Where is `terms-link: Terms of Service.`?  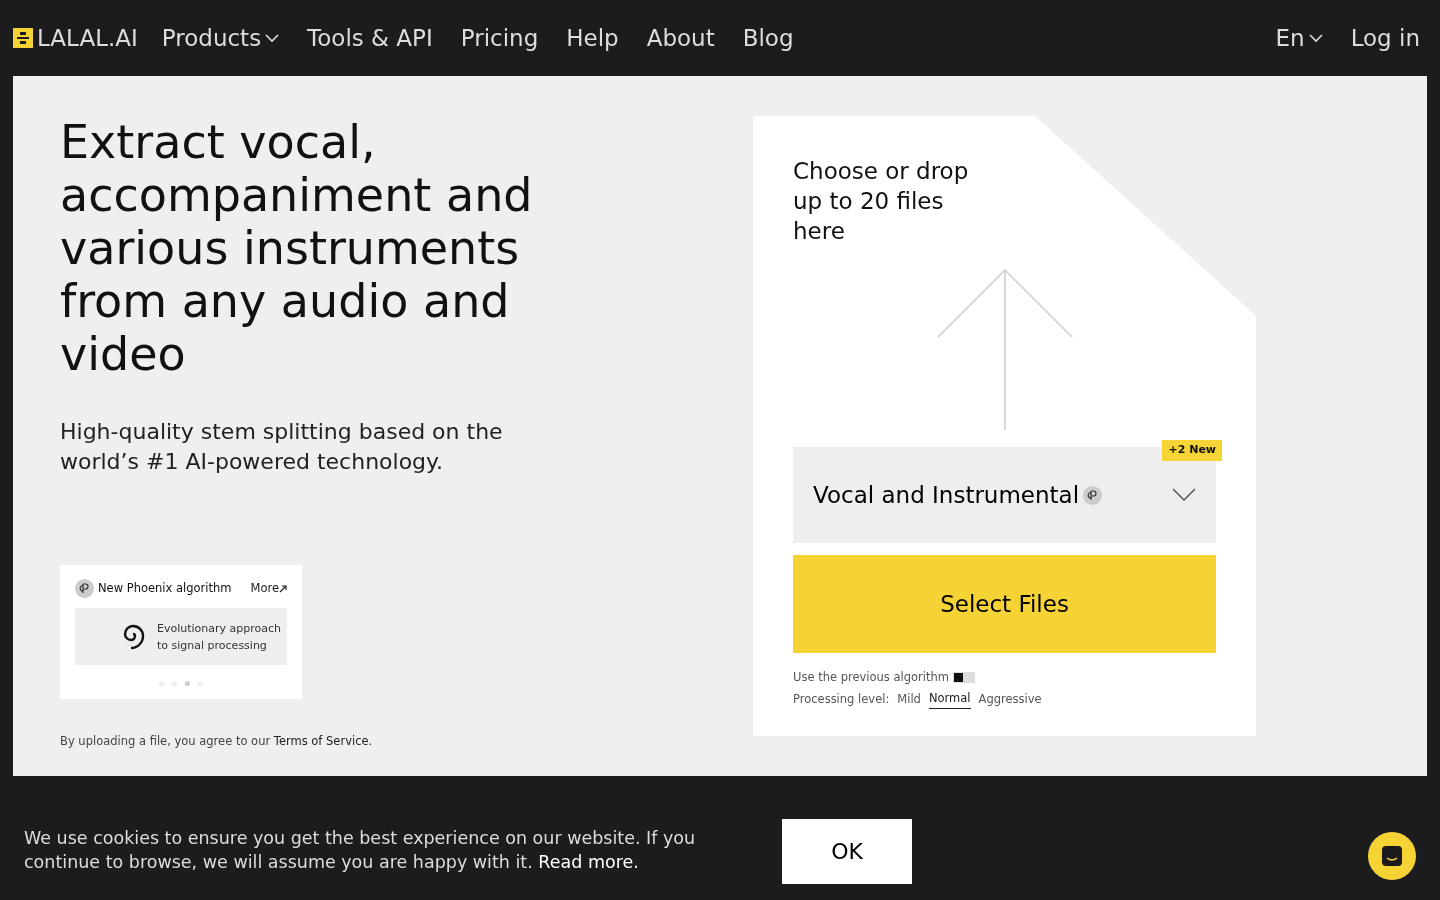
terms-link: Terms of Service. is located at coordinates (323, 741).